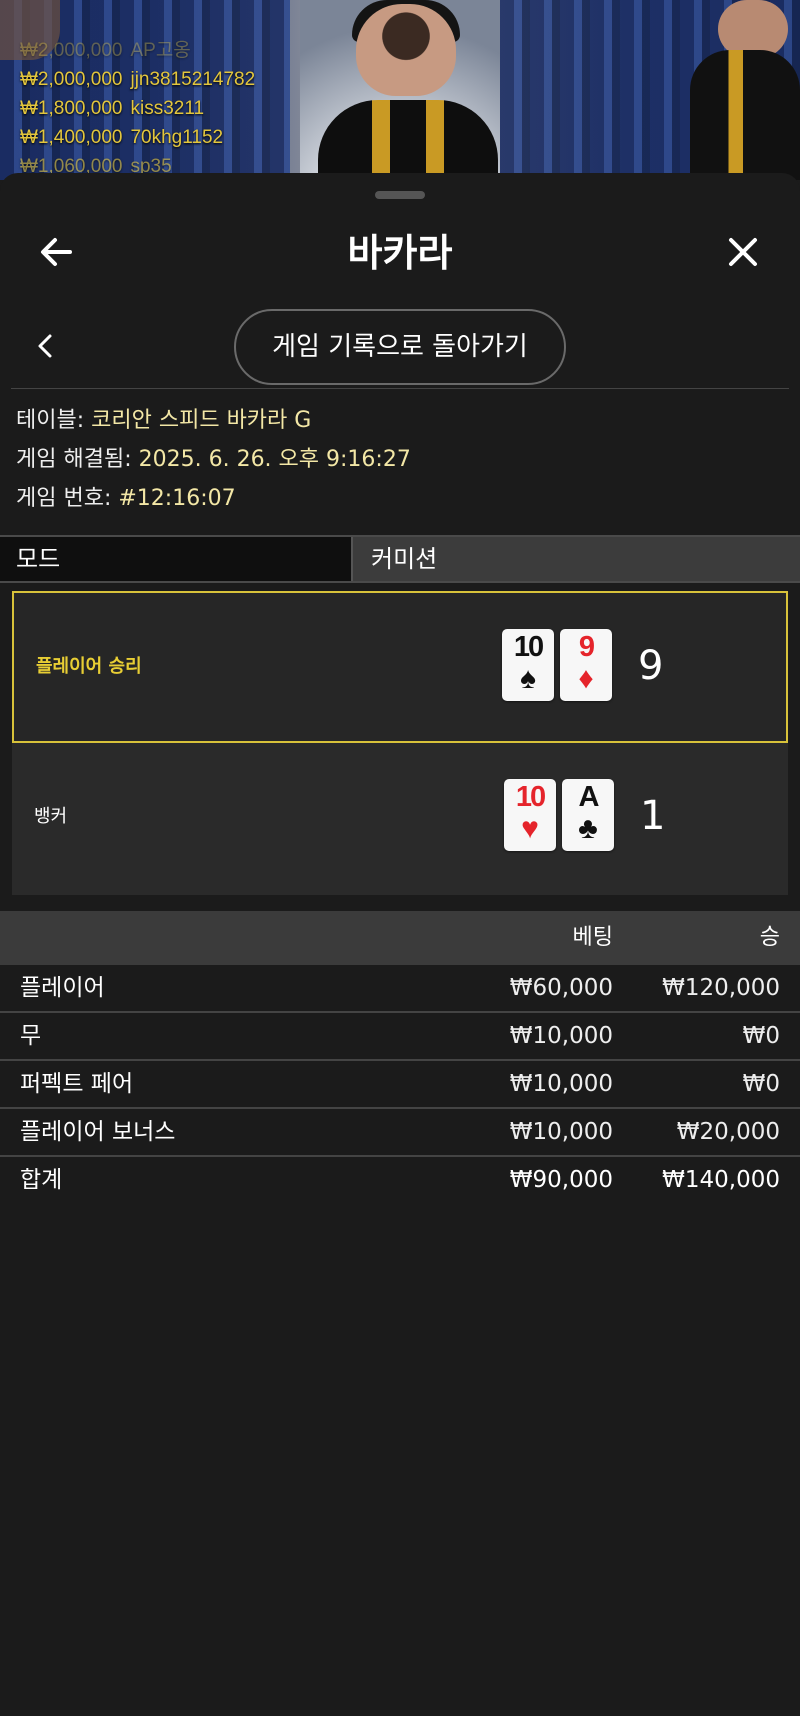 The width and height of the screenshot is (800, 1716). I want to click on dealer-body, so click(408, 140).